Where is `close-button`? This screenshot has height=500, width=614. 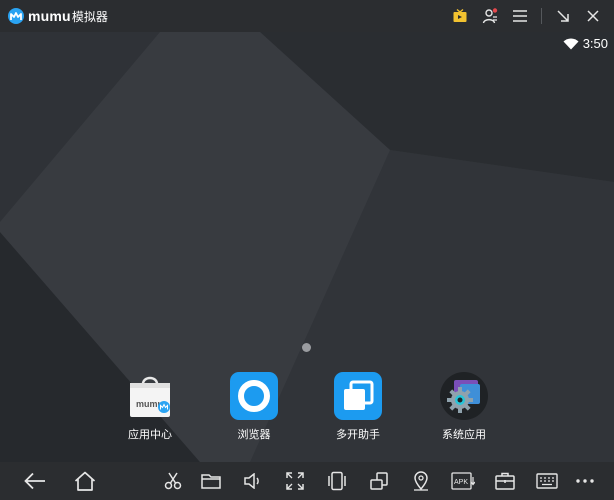
close-button is located at coordinates (593, 16).